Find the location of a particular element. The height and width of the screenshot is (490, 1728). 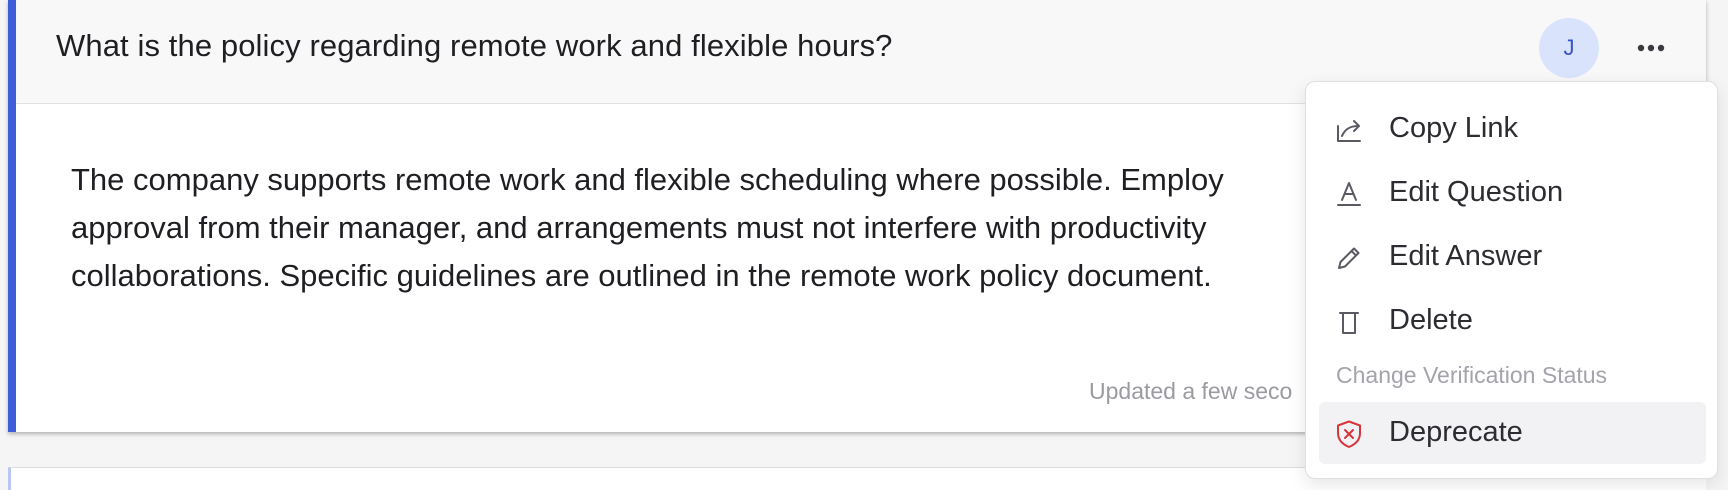

menu-item-deprecate: Deprecate is located at coordinates (1512, 433).